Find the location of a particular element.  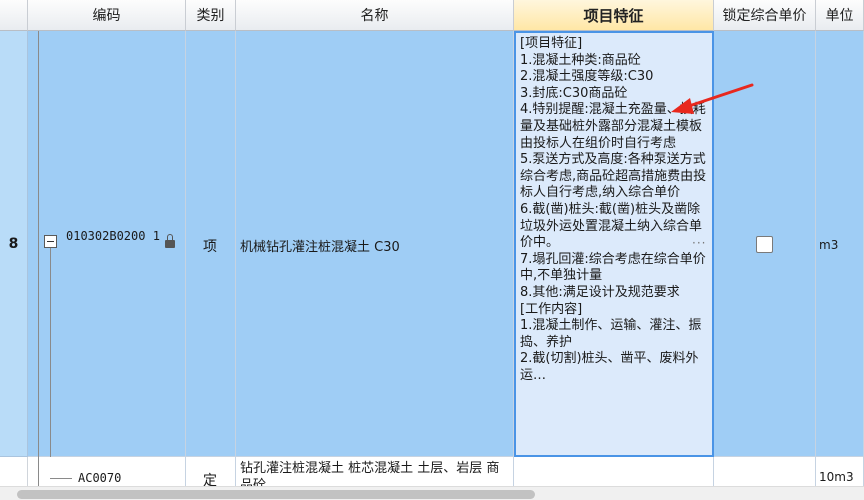

horizontal-scrollbar is located at coordinates (432, 493).